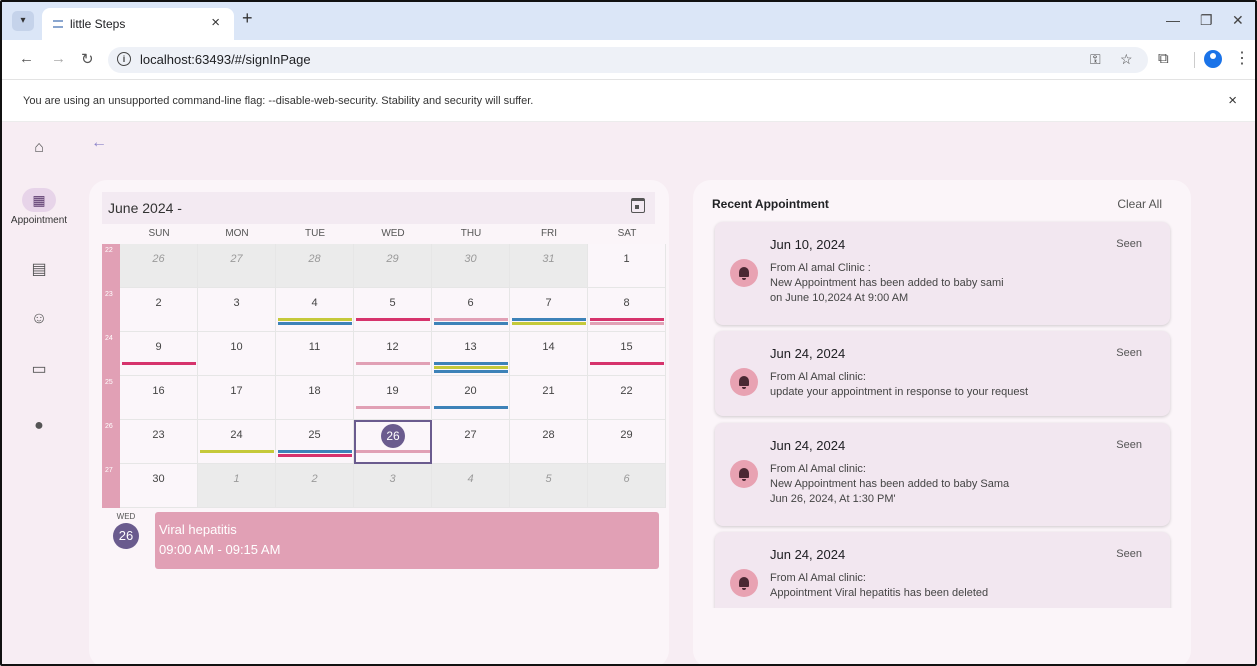  What do you see at coordinates (1163, 58) in the screenshot?
I see `extensions-icon: ⧉` at bounding box center [1163, 58].